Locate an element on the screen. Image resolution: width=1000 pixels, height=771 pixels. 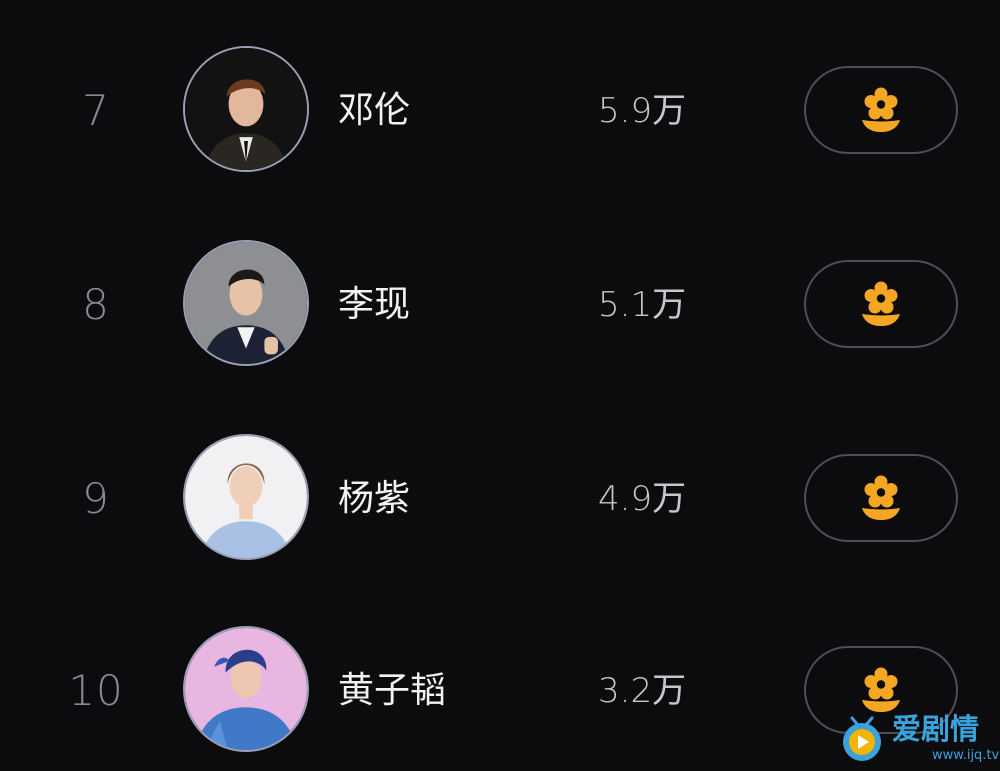
watermark-title: 爱剧情 is located at coordinates (936, 729).